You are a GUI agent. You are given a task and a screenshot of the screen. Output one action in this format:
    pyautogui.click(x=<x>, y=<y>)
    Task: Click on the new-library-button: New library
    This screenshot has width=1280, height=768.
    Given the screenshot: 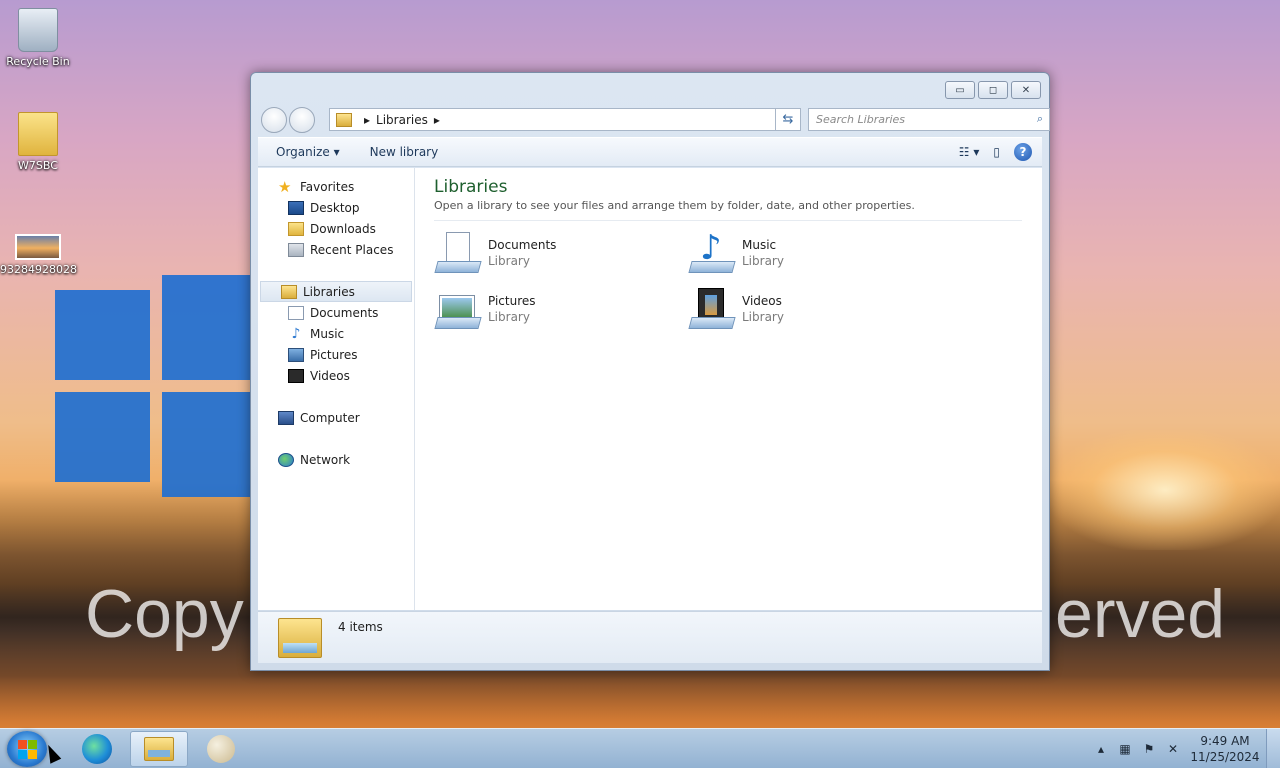 What is the action you would take?
    pyautogui.click(x=404, y=152)
    